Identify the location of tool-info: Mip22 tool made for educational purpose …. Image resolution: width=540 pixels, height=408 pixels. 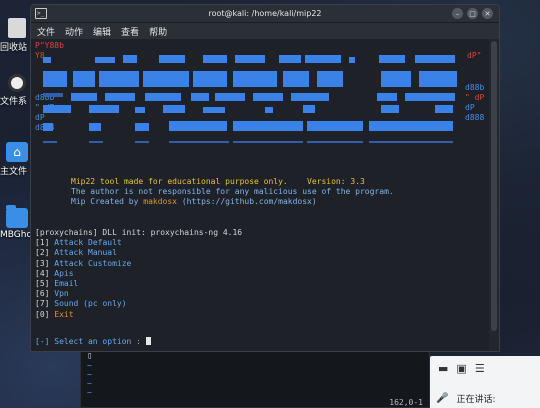
(232, 192).